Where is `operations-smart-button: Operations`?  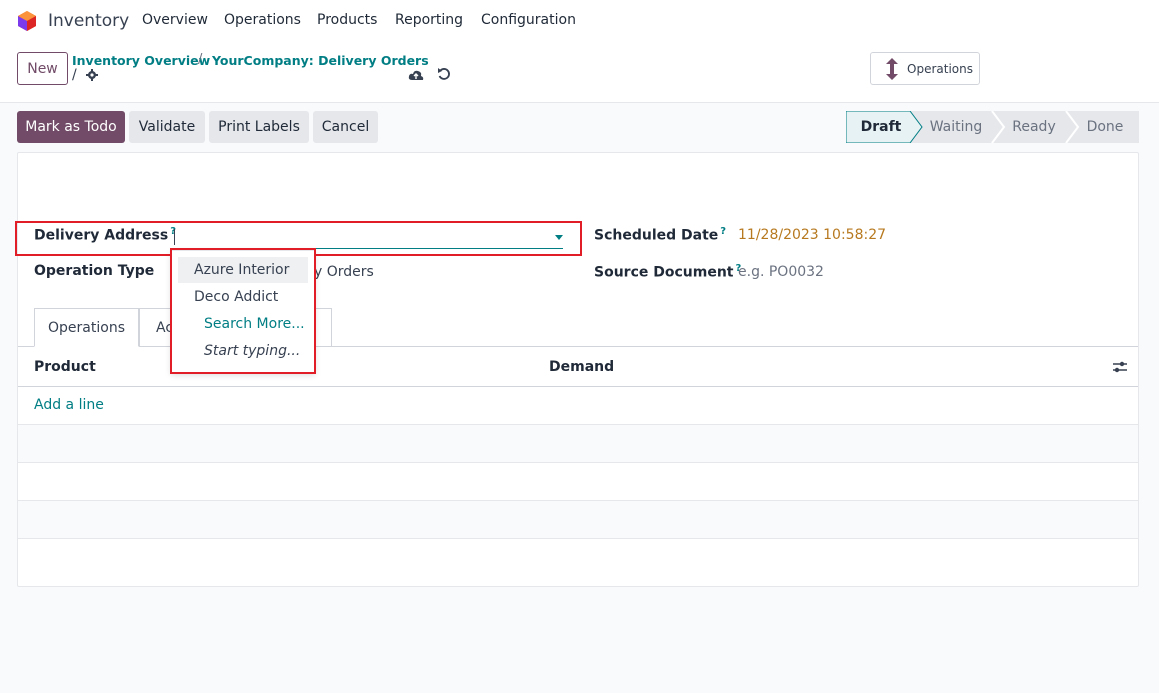 operations-smart-button: Operations is located at coordinates (925, 68).